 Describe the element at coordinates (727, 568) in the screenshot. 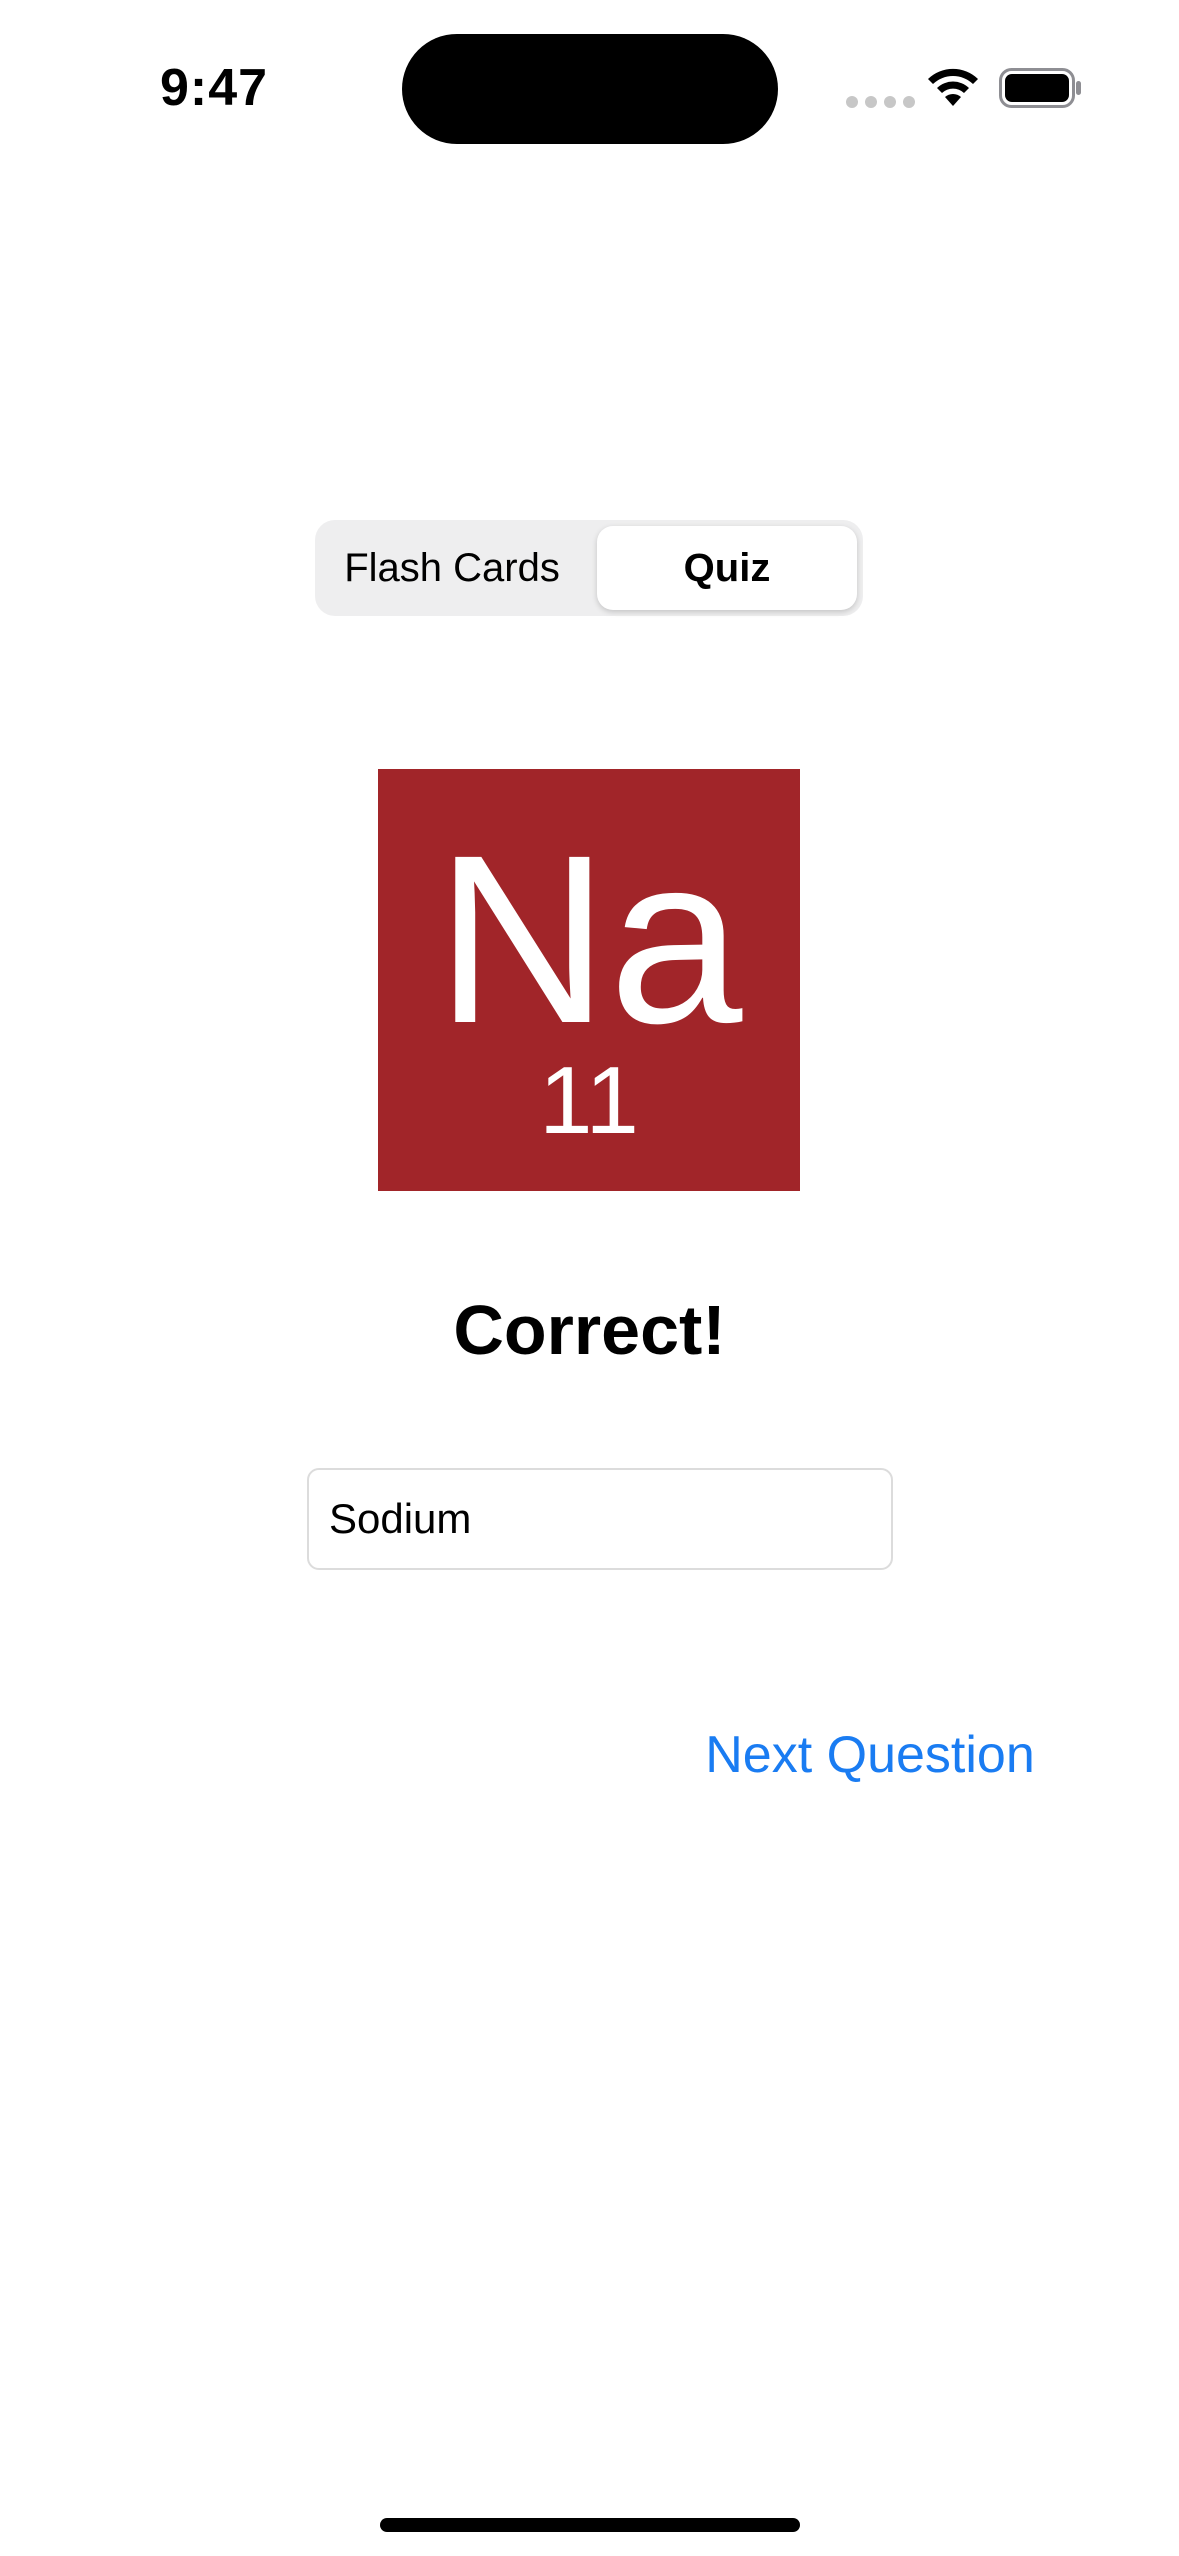

I see `segment-quiz: Quiz` at that location.